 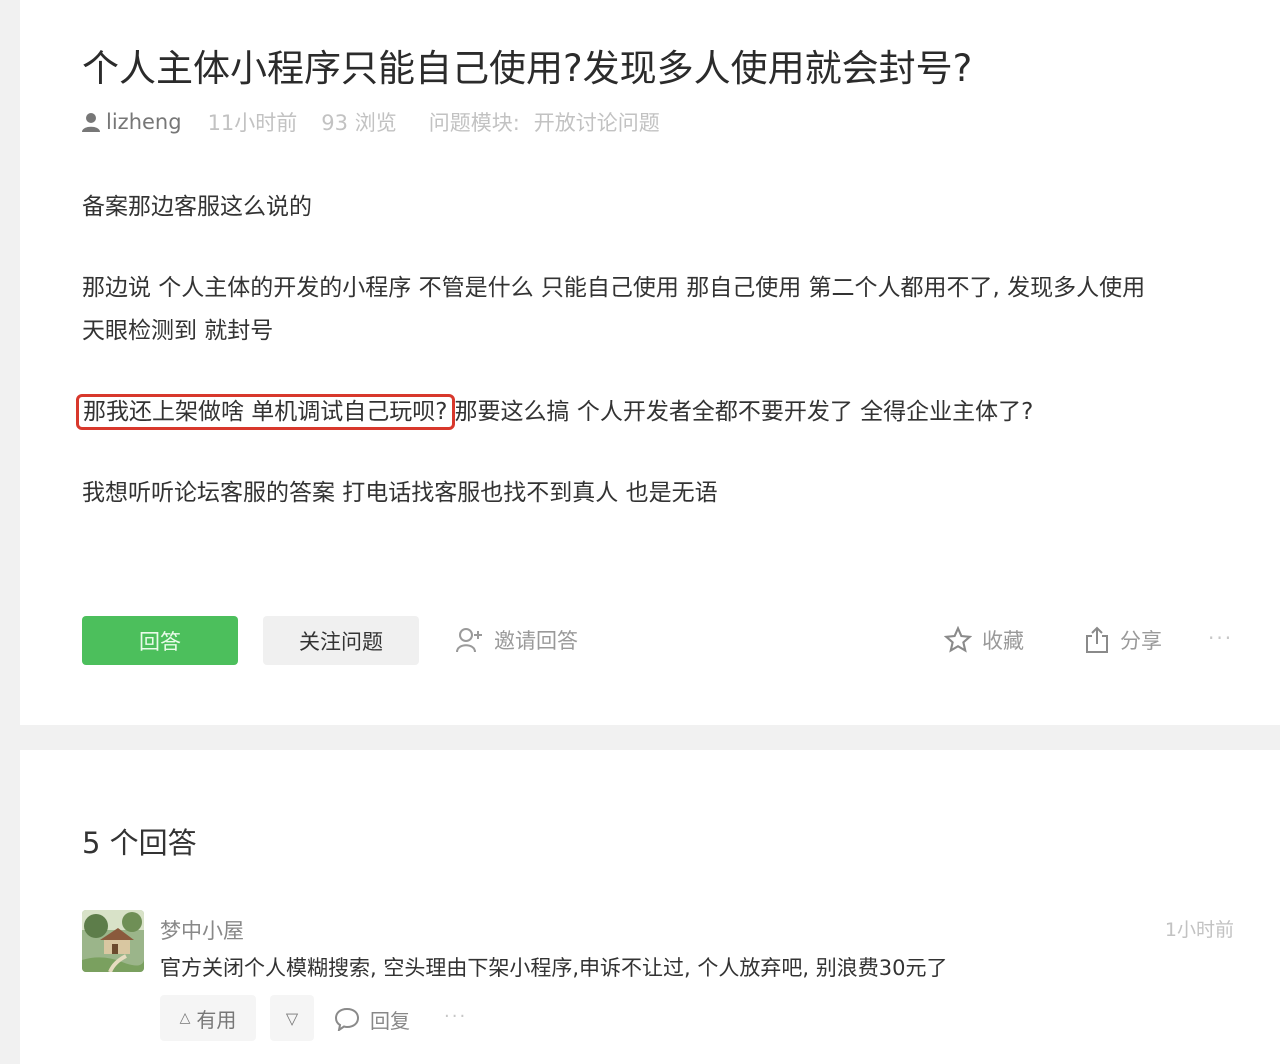 I want to click on invite-answer-button: 邀请回答, so click(x=517, y=640).